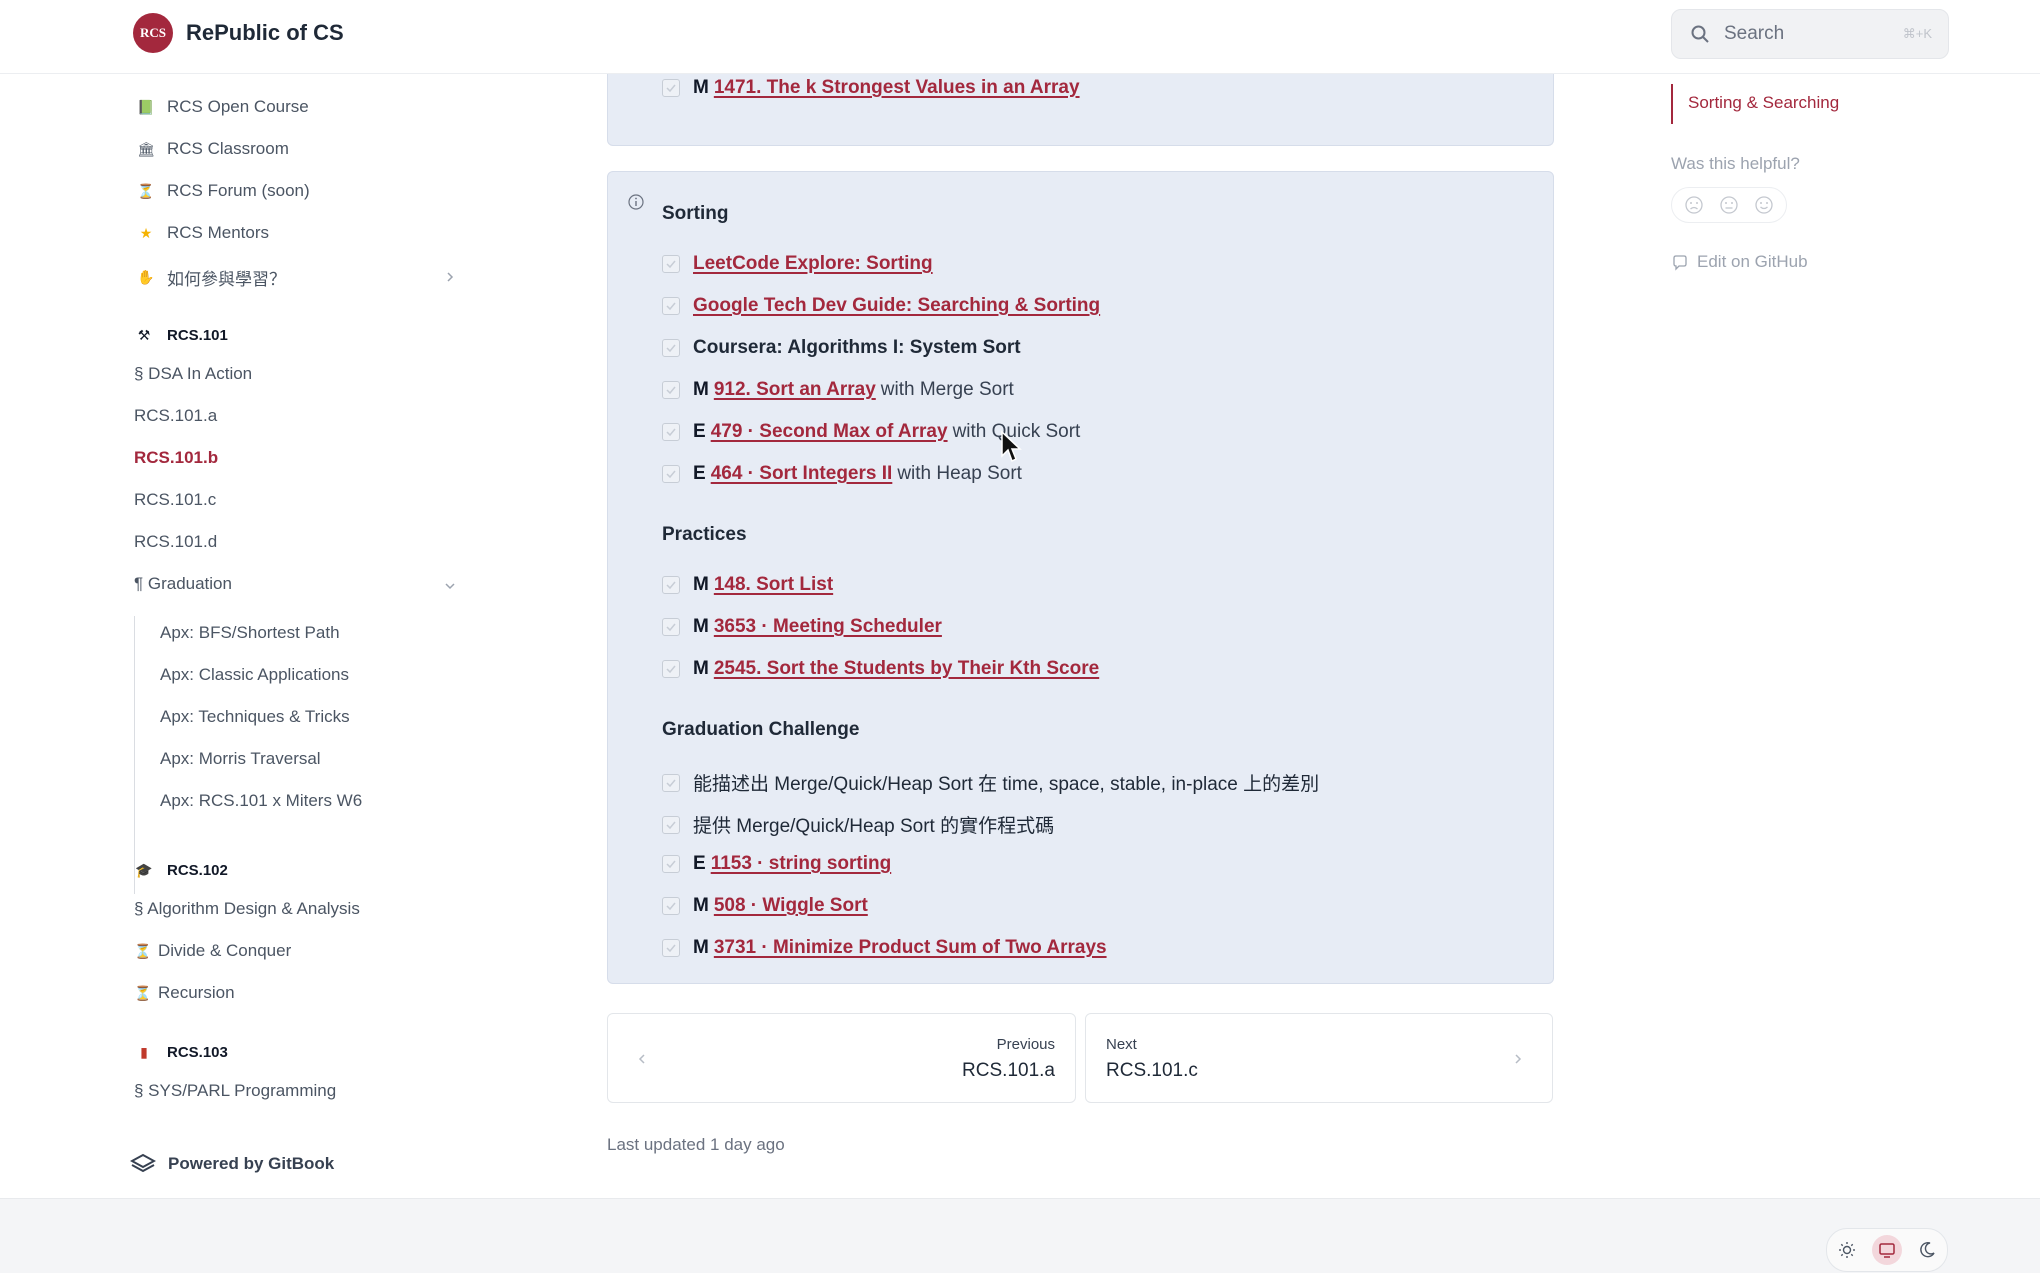 The height and width of the screenshot is (1273, 2040). I want to click on sidebar-item-rcs101c: RCS.101.c, so click(175, 500).